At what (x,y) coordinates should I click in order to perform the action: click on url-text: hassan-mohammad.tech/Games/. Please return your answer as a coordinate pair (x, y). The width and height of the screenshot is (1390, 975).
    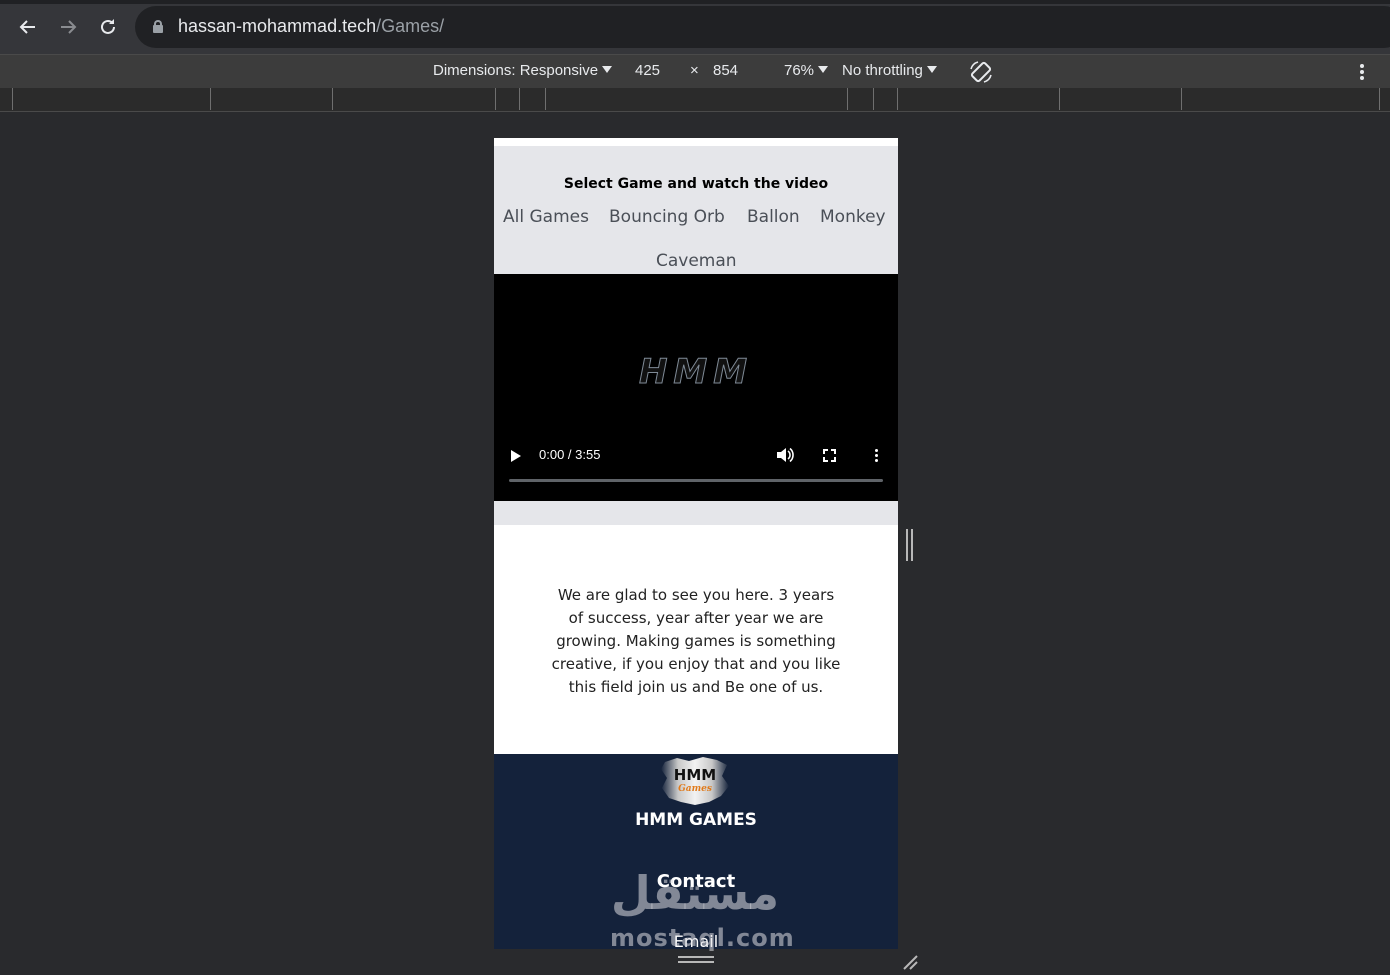
    Looking at the image, I should click on (311, 26).